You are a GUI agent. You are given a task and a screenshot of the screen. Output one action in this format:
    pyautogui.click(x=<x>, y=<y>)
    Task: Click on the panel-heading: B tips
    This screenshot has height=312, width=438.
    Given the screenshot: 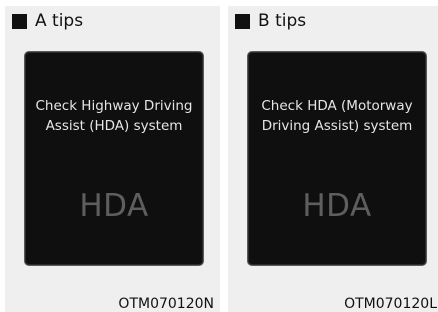 What is the action you would take?
    pyautogui.click(x=270, y=21)
    